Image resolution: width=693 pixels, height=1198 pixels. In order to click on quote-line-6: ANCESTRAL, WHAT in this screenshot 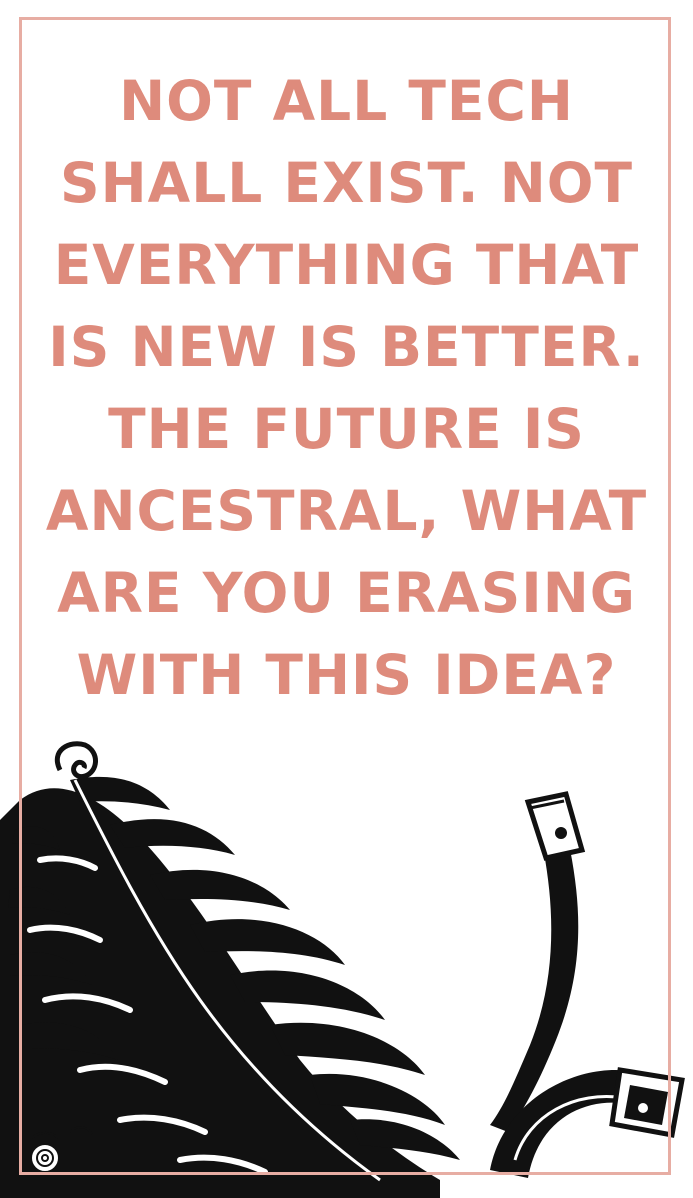, I will do `click(346, 511)`.